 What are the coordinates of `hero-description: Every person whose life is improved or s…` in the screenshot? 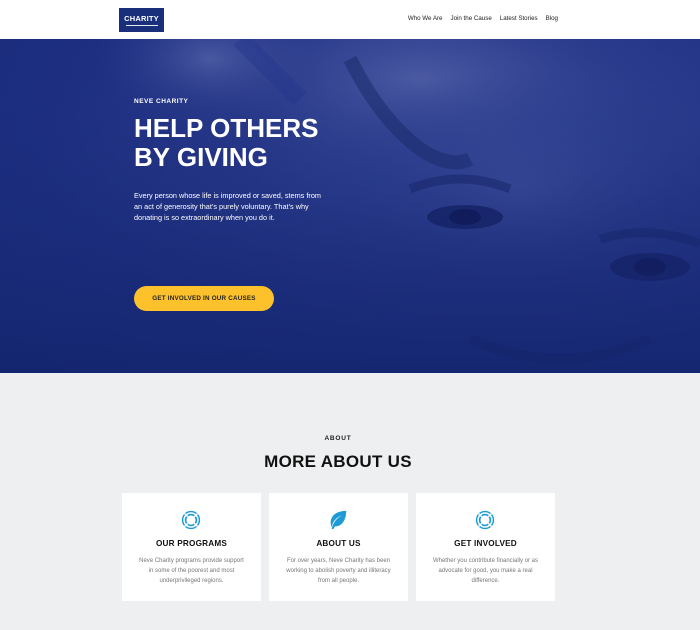 It's located at (227, 206).